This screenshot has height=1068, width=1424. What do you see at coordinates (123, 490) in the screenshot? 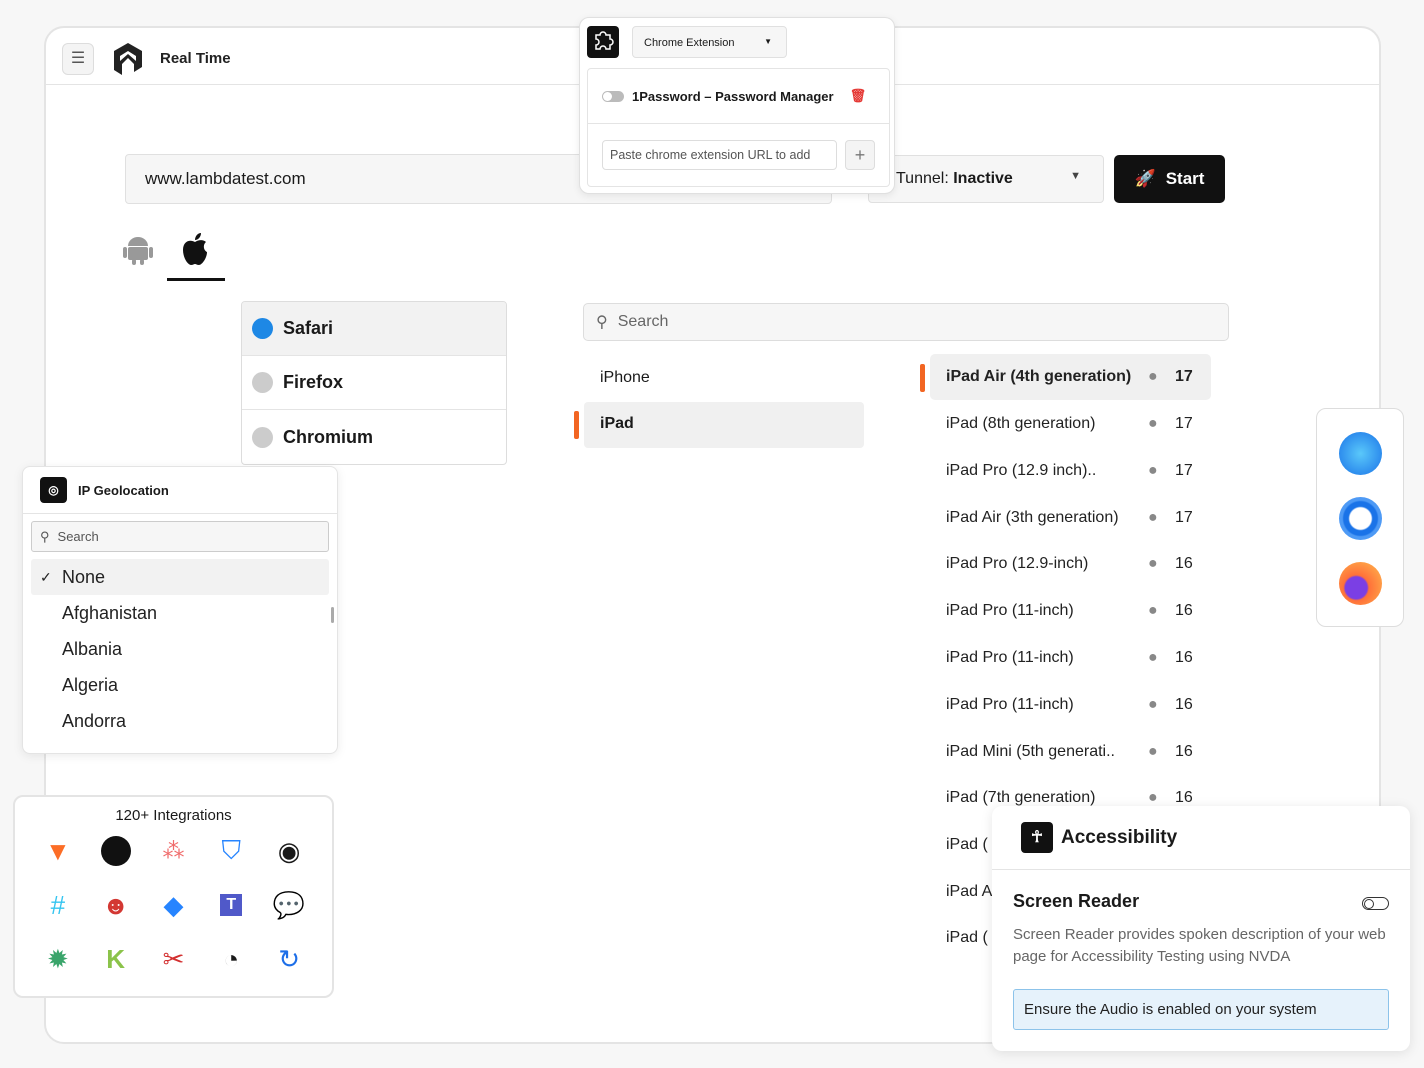
I see `panel-title: IP Geolocation` at bounding box center [123, 490].